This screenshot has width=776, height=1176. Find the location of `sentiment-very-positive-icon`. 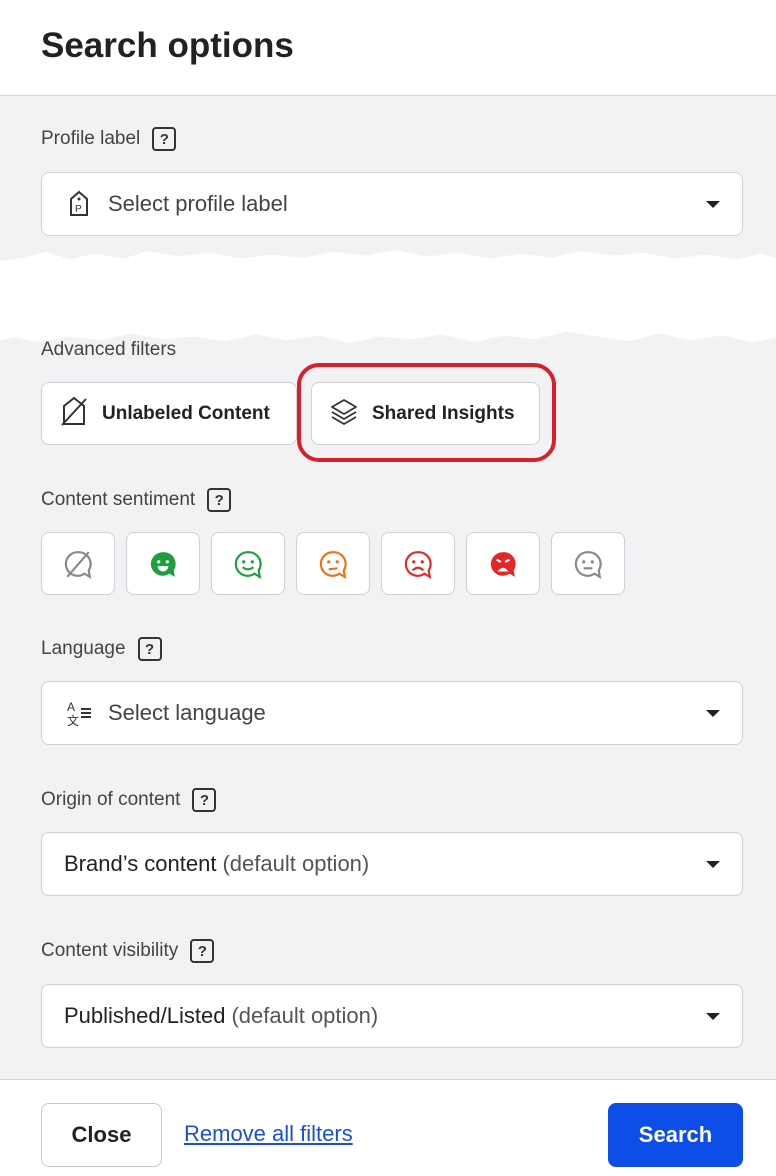

sentiment-very-positive-icon is located at coordinates (163, 564).